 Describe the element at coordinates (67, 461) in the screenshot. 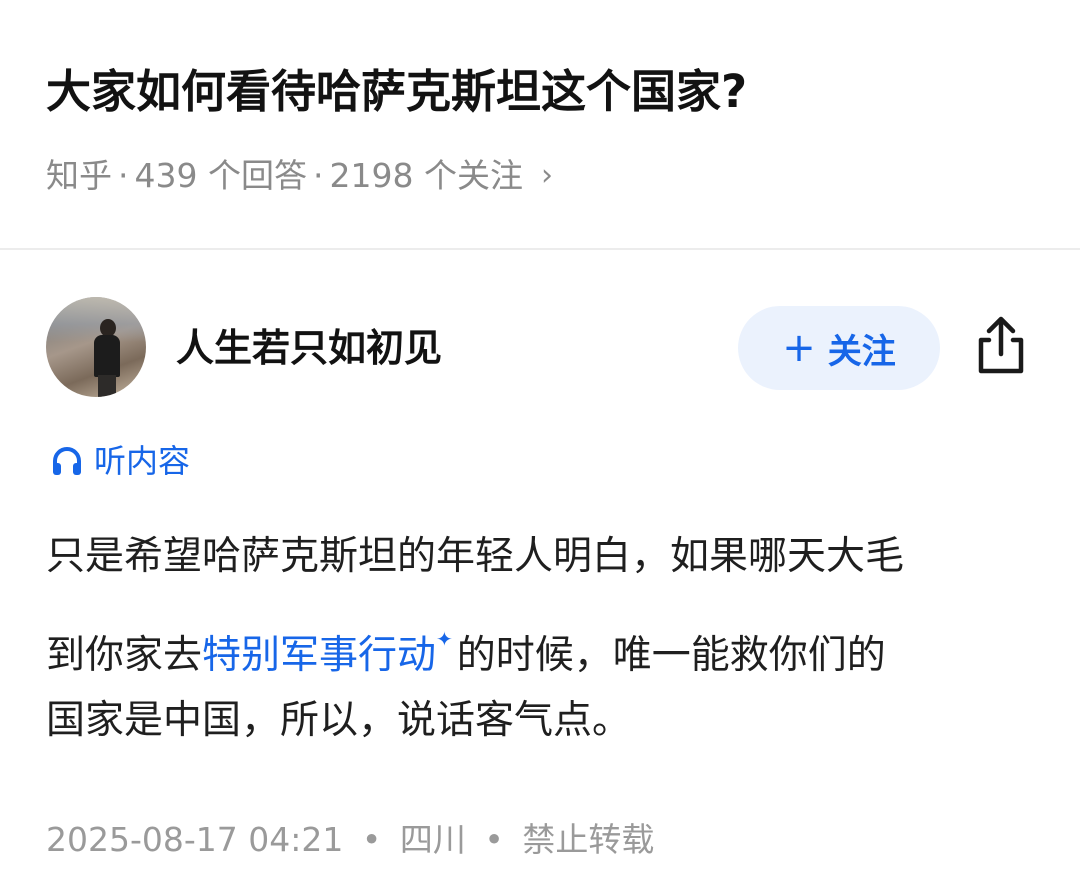

I see `headphones-icon` at that location.